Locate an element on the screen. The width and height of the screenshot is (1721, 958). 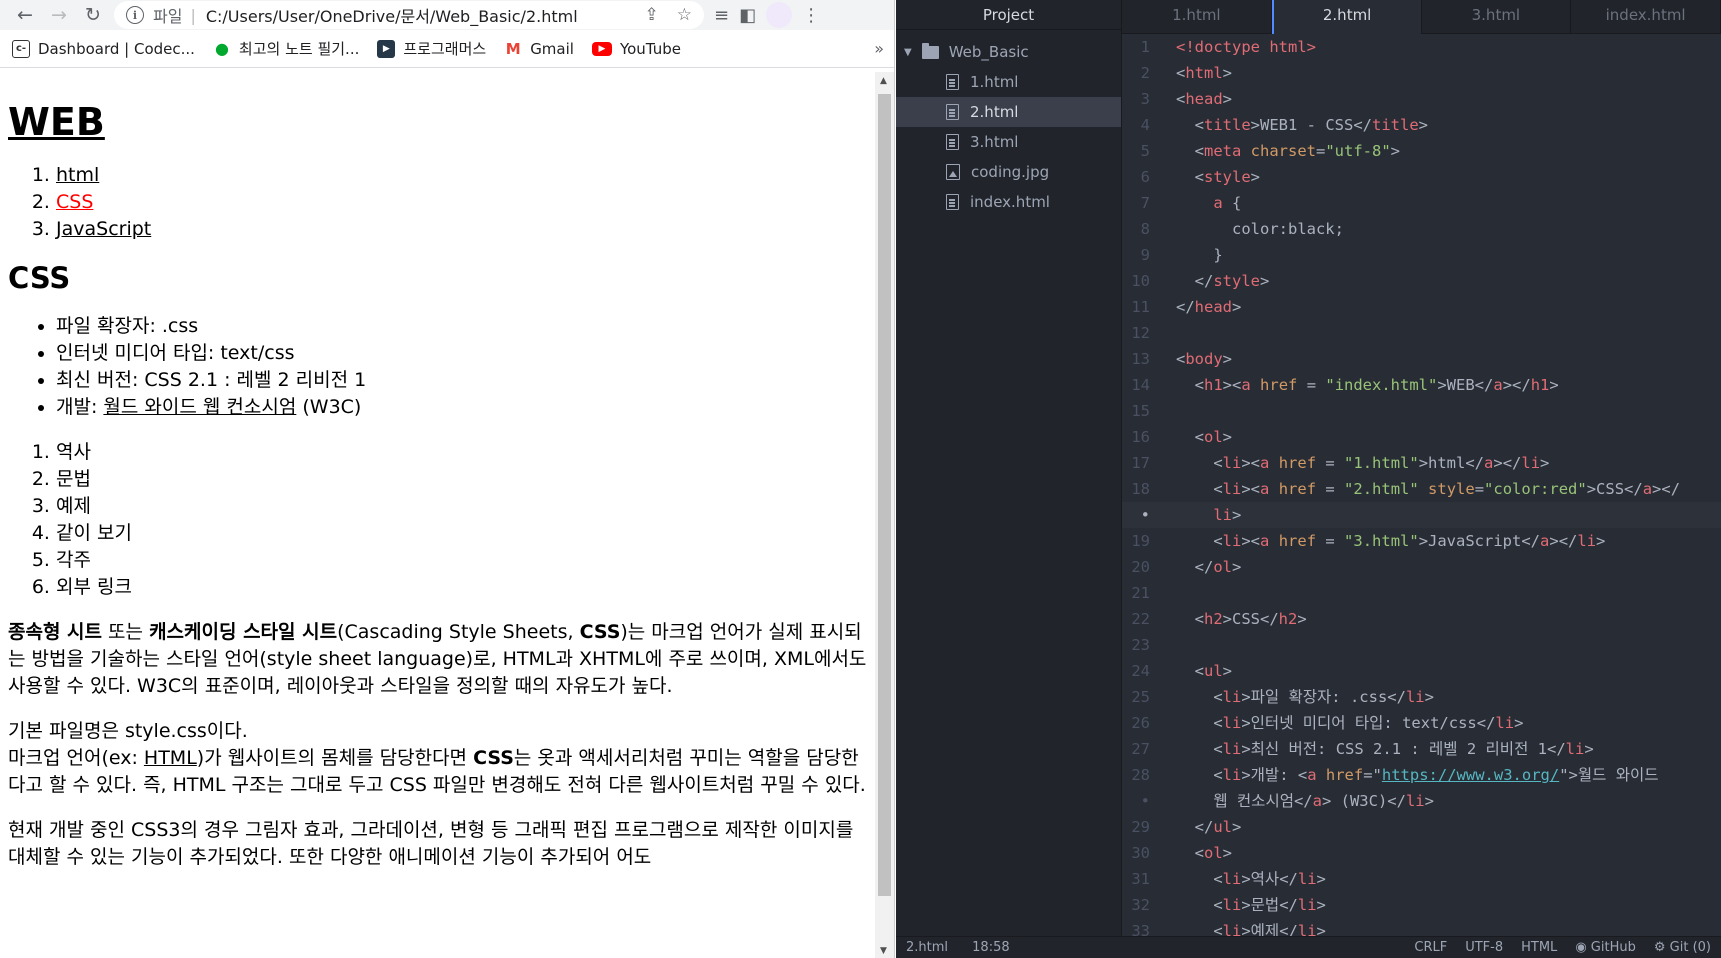
line-number: 22 is located at coordinates (1140, 619).